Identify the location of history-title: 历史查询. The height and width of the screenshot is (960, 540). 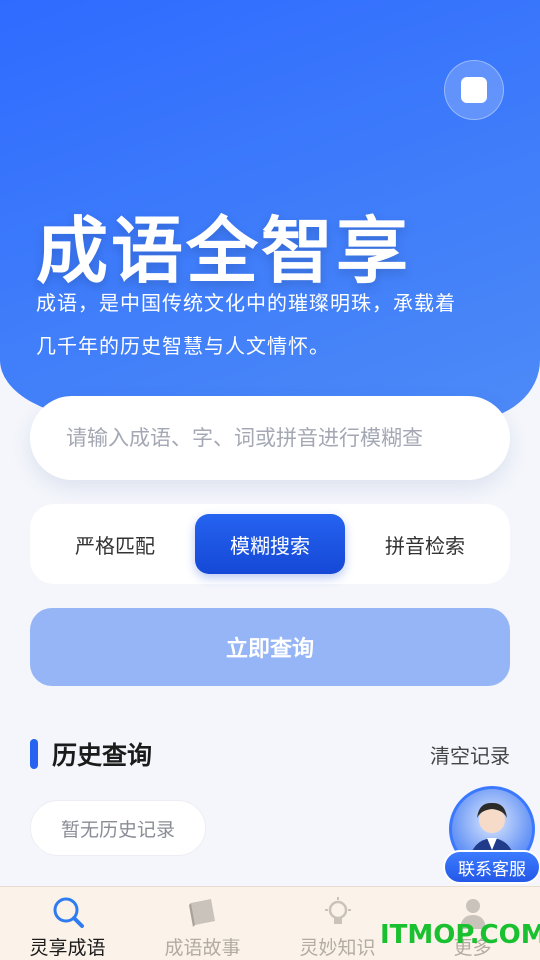
(102, 755).